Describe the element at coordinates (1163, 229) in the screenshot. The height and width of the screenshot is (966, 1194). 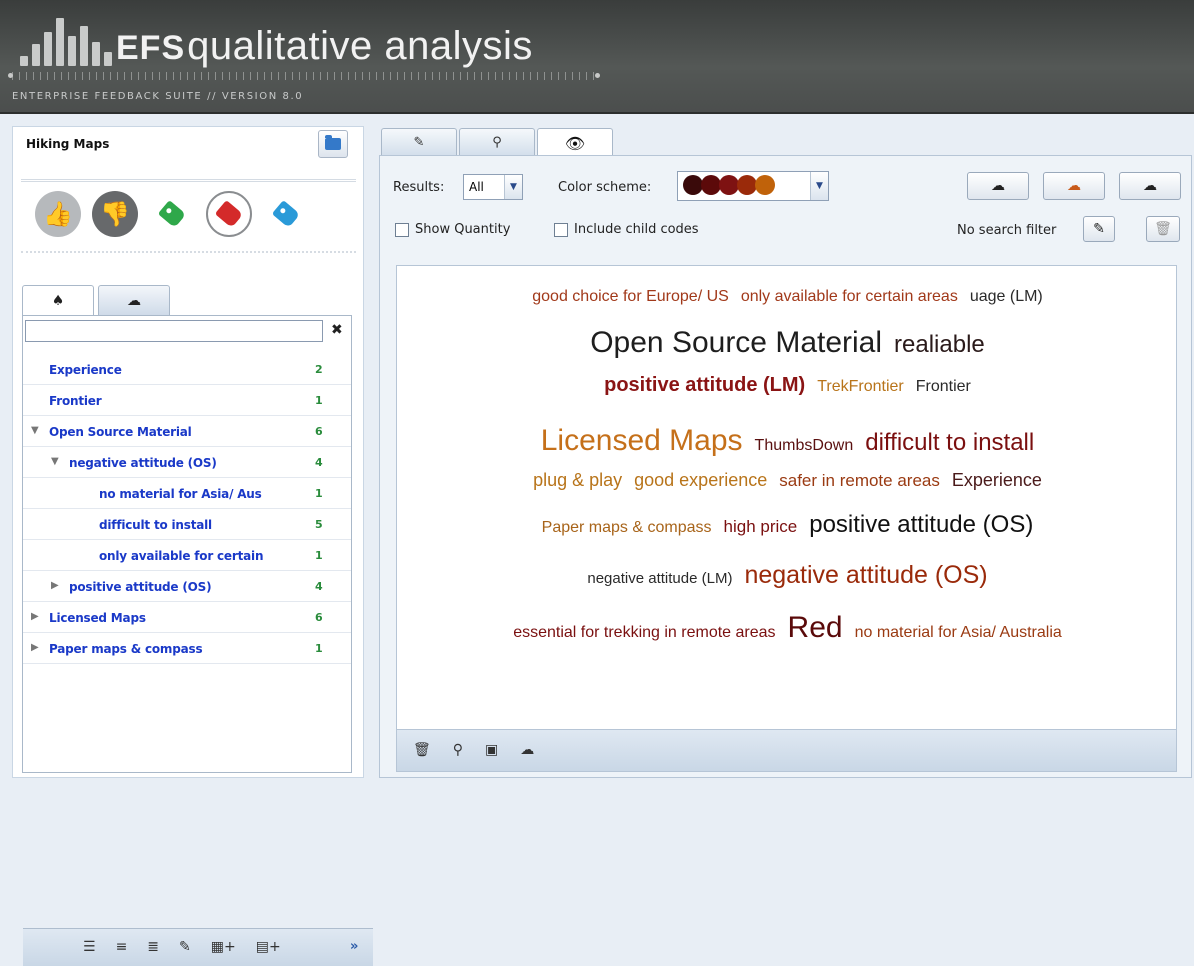
I see `delete-filter-icon: 🗑` at that location.